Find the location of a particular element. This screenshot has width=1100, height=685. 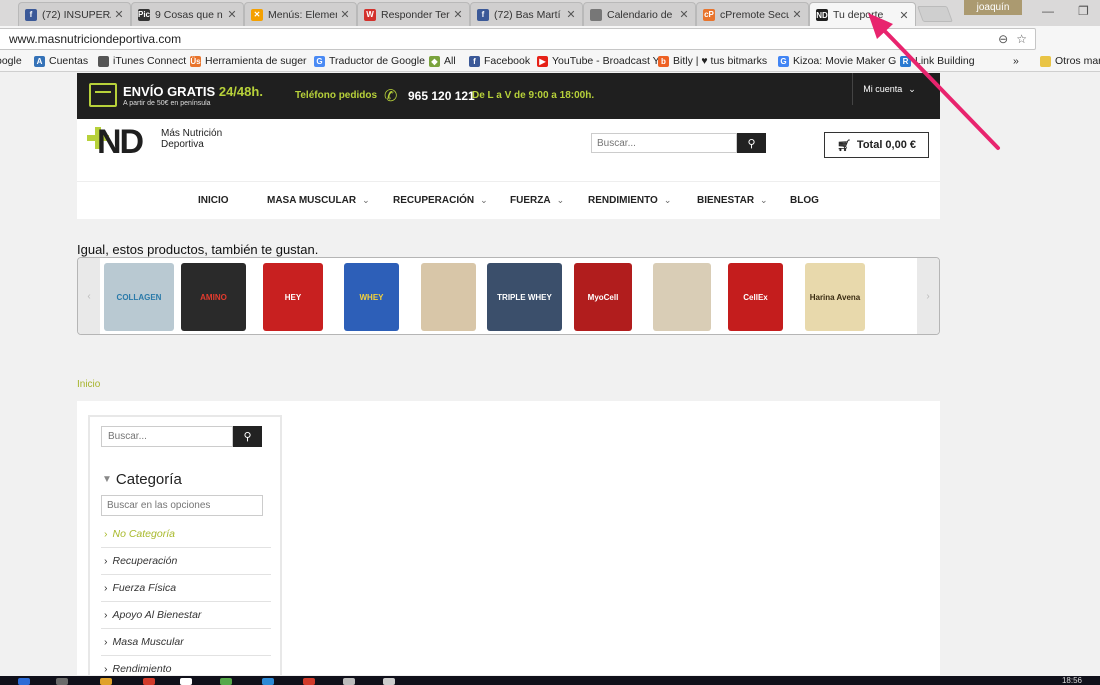

category-label: No Categoría is located at coordinates (143, 534).